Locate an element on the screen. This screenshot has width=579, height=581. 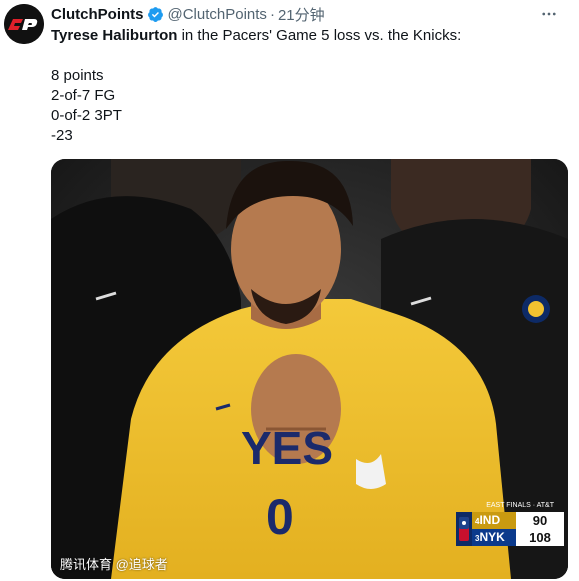
timestamp: 21分钟 is located at coordinates (301, 14).